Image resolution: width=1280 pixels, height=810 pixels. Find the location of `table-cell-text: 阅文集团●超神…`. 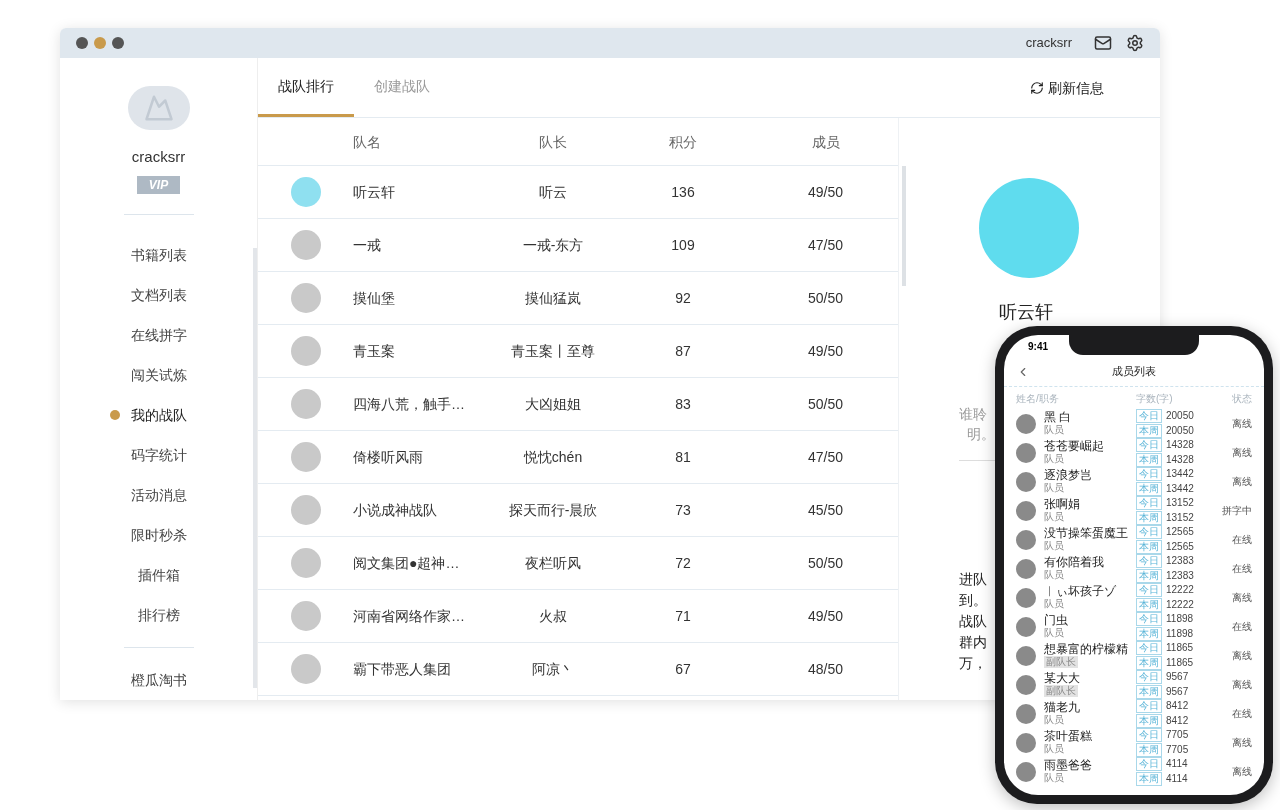

table-cell-text: 阅文集团●超神… is located at coordinates (407, 563).